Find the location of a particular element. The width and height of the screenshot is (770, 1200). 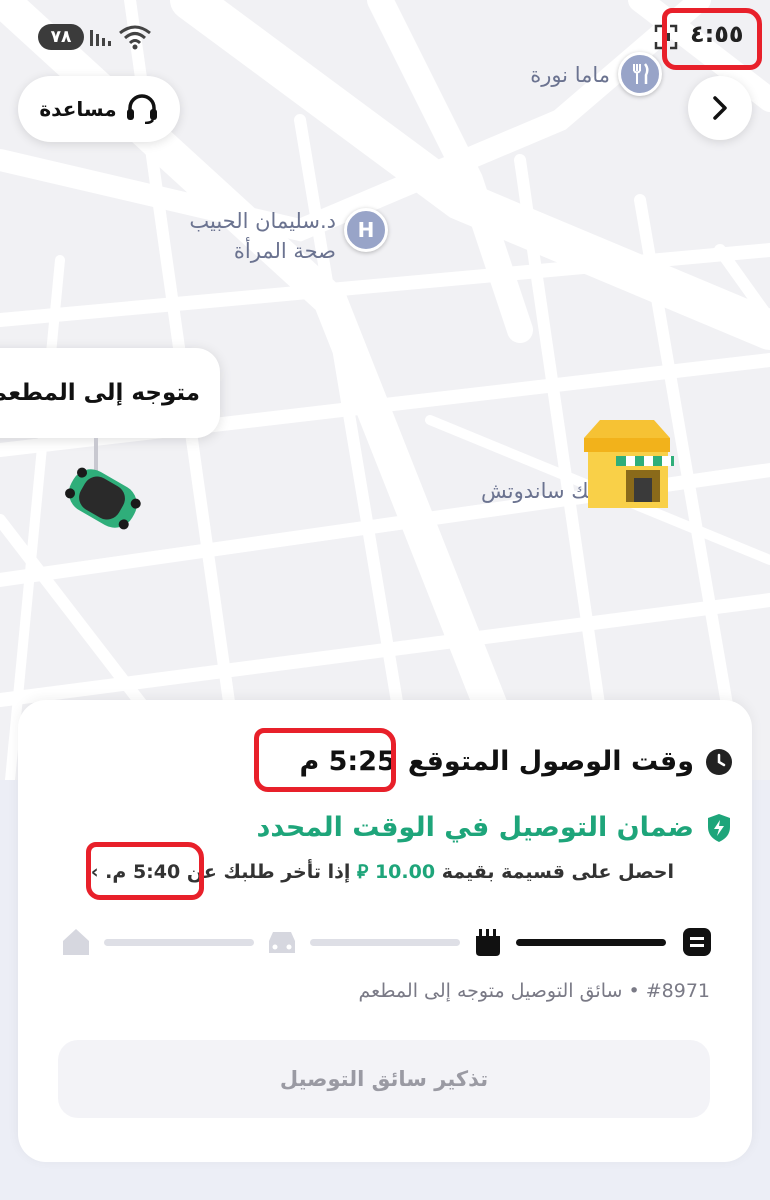

headset-icon is located at coordinates (141, 109).